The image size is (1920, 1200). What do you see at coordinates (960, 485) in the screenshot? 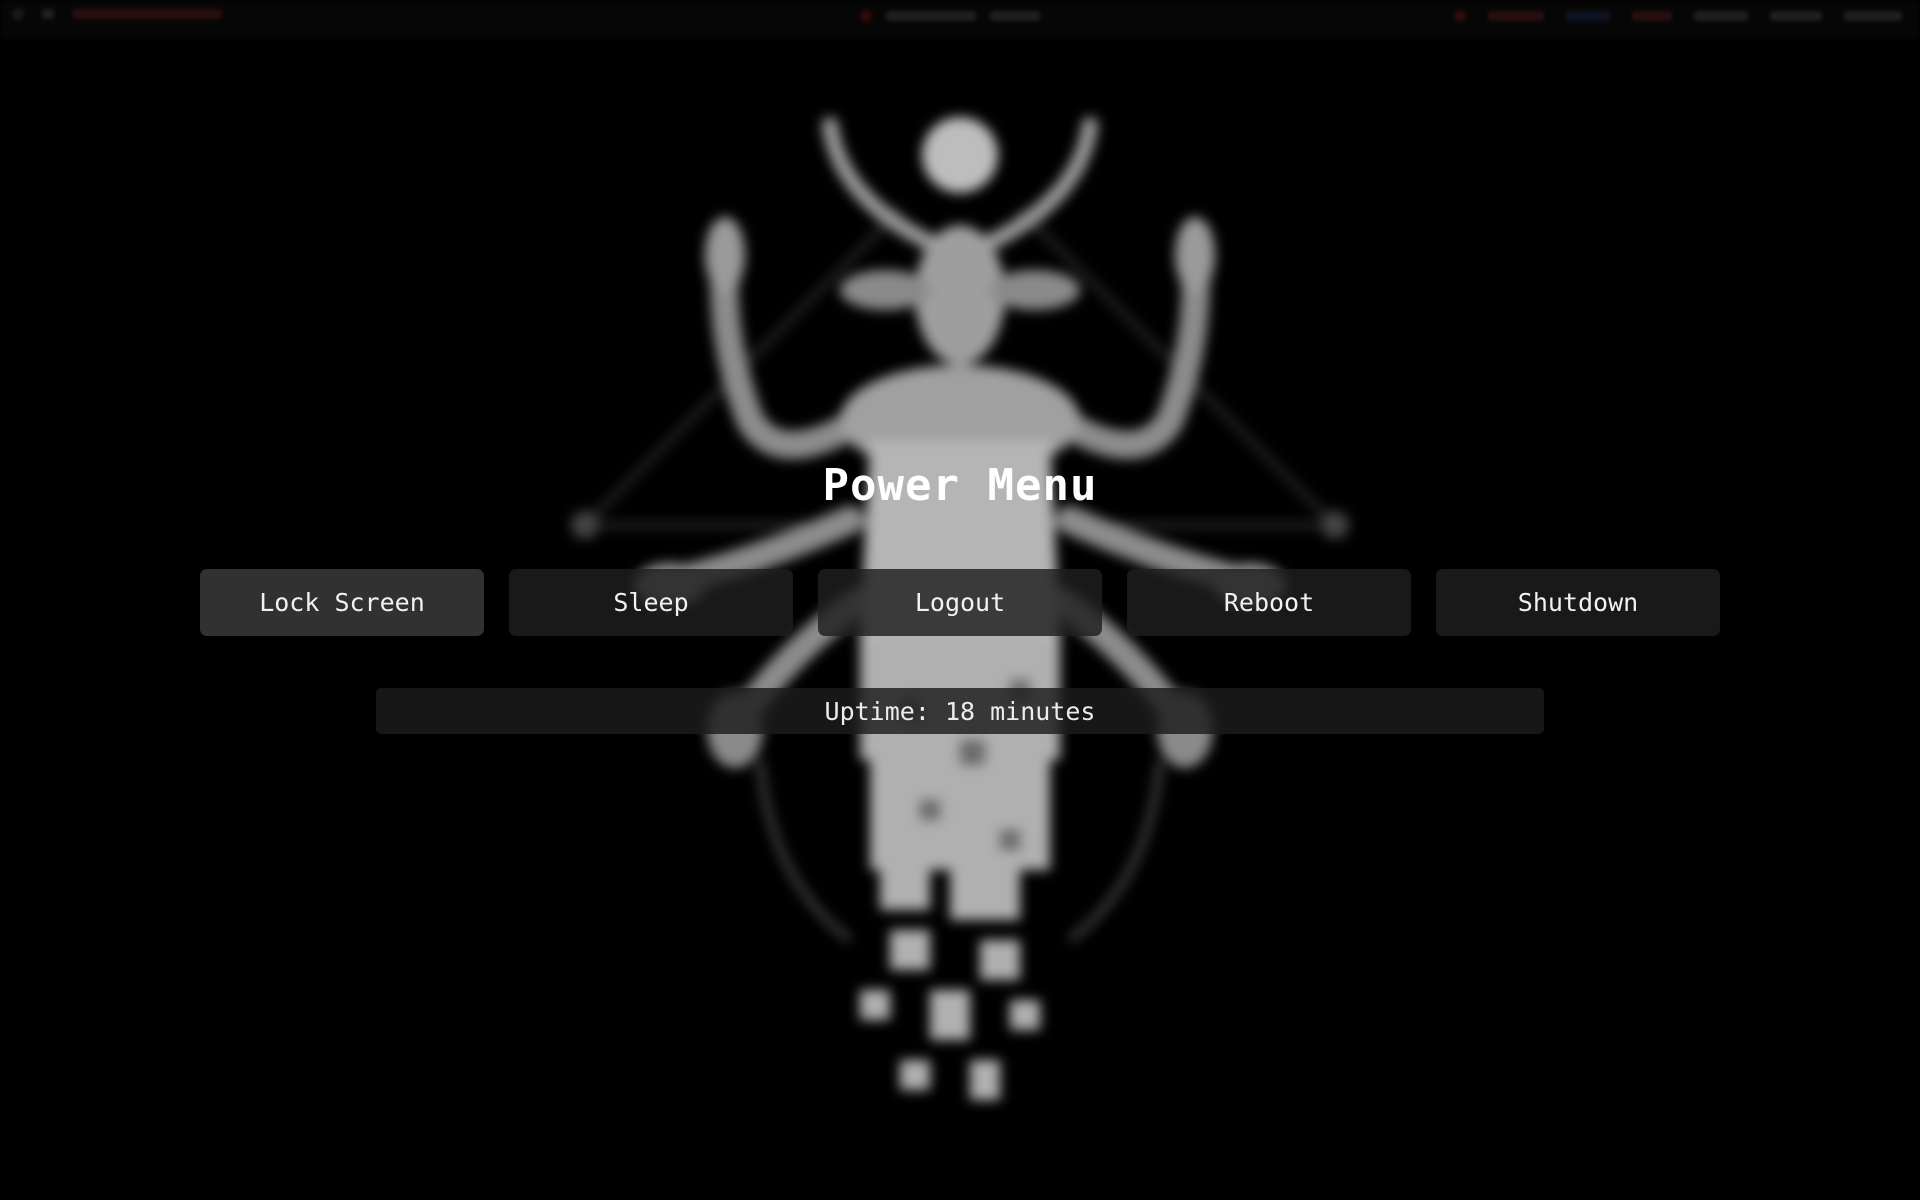
I see `power-menu-title: Power Menu` at bounding box center [960, 485].